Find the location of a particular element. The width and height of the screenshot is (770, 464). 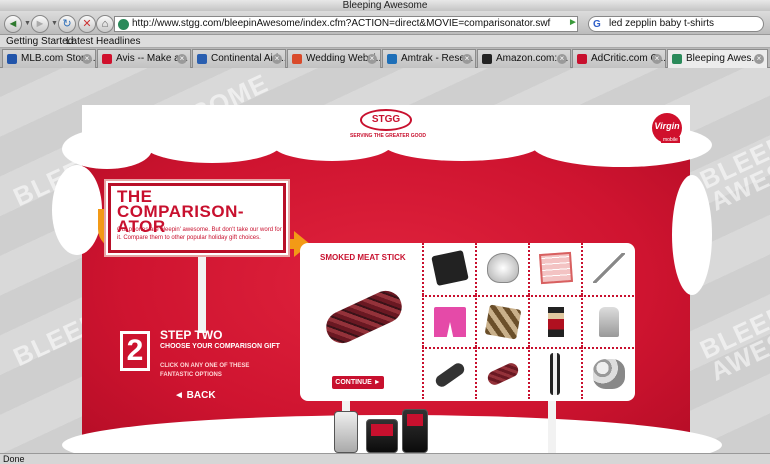

reload-icon: ↻ is located at coordinates (67, 24).